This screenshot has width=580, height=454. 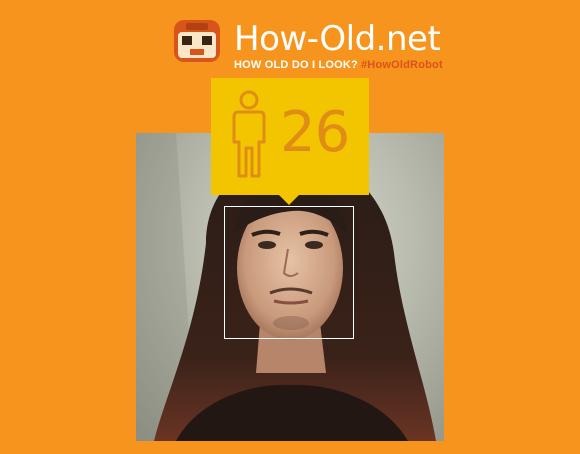 What do you see at coordinates (337, 39) in the screenshot?
I see `site-title: How-Old.net` at bounding box center [337, 39].